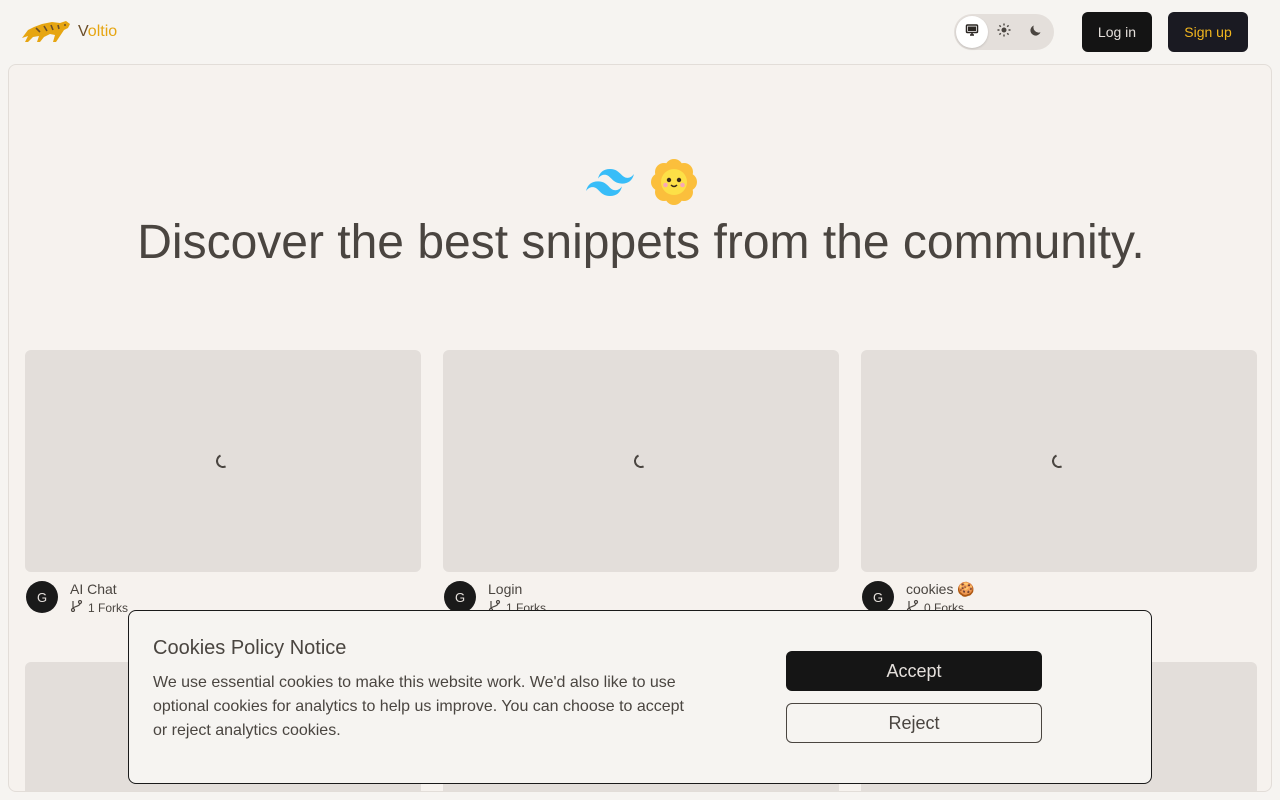  What do you see at coordinates (505, 589) in the screenshot?
I see `card-title: Login` at bounding box center [505, 589].